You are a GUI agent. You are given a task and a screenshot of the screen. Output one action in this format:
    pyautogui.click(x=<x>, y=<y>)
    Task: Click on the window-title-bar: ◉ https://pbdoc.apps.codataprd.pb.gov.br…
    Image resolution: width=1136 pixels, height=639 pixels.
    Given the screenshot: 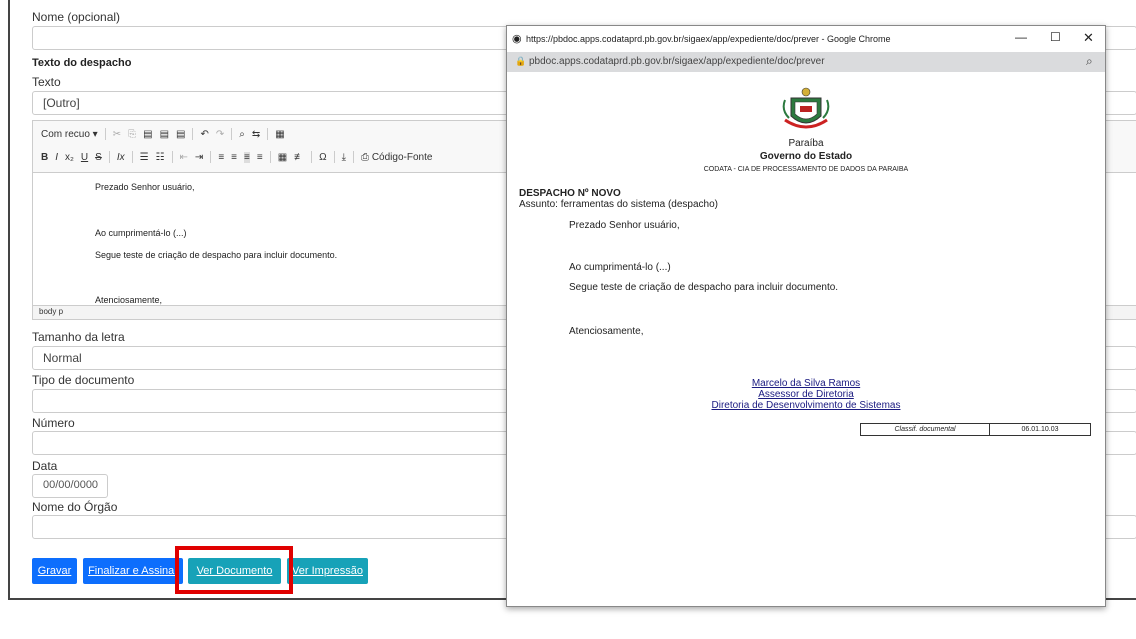 What is the action you would take?
    pyautogui.click(x=806, y=39)
    